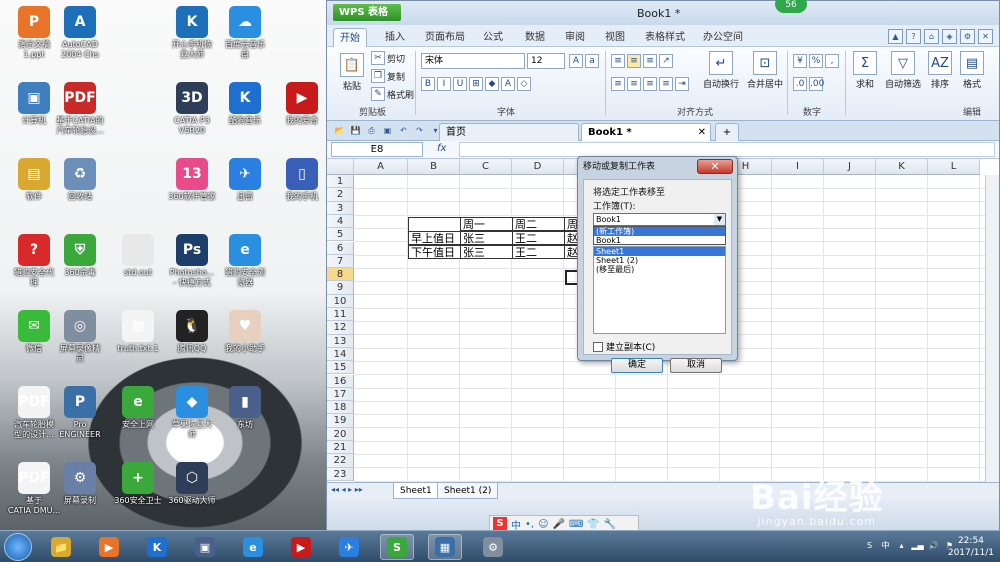  I want to click on row-header: 17, so click(340, 394).